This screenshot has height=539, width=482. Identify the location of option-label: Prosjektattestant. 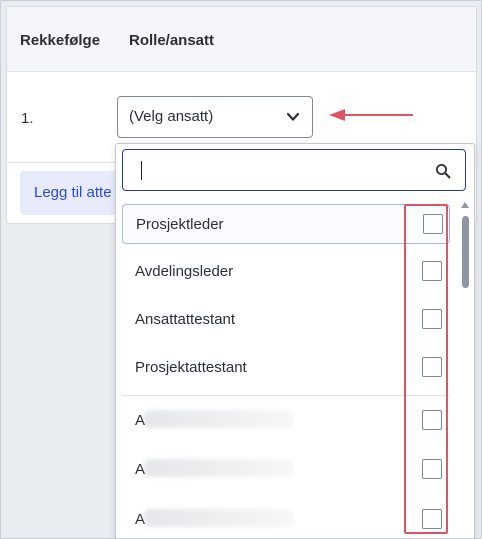
(191, 367).